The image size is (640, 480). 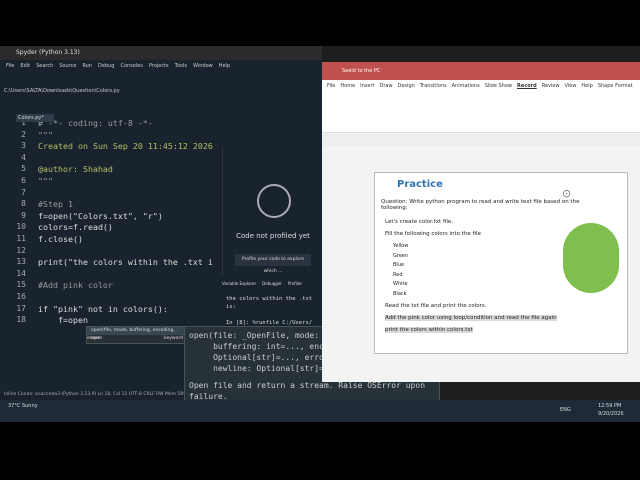 What do you see at coordinates (571, 86) in the screenshot?
I see `ribbon-tab-view: View` at bounding box center [571, 86].